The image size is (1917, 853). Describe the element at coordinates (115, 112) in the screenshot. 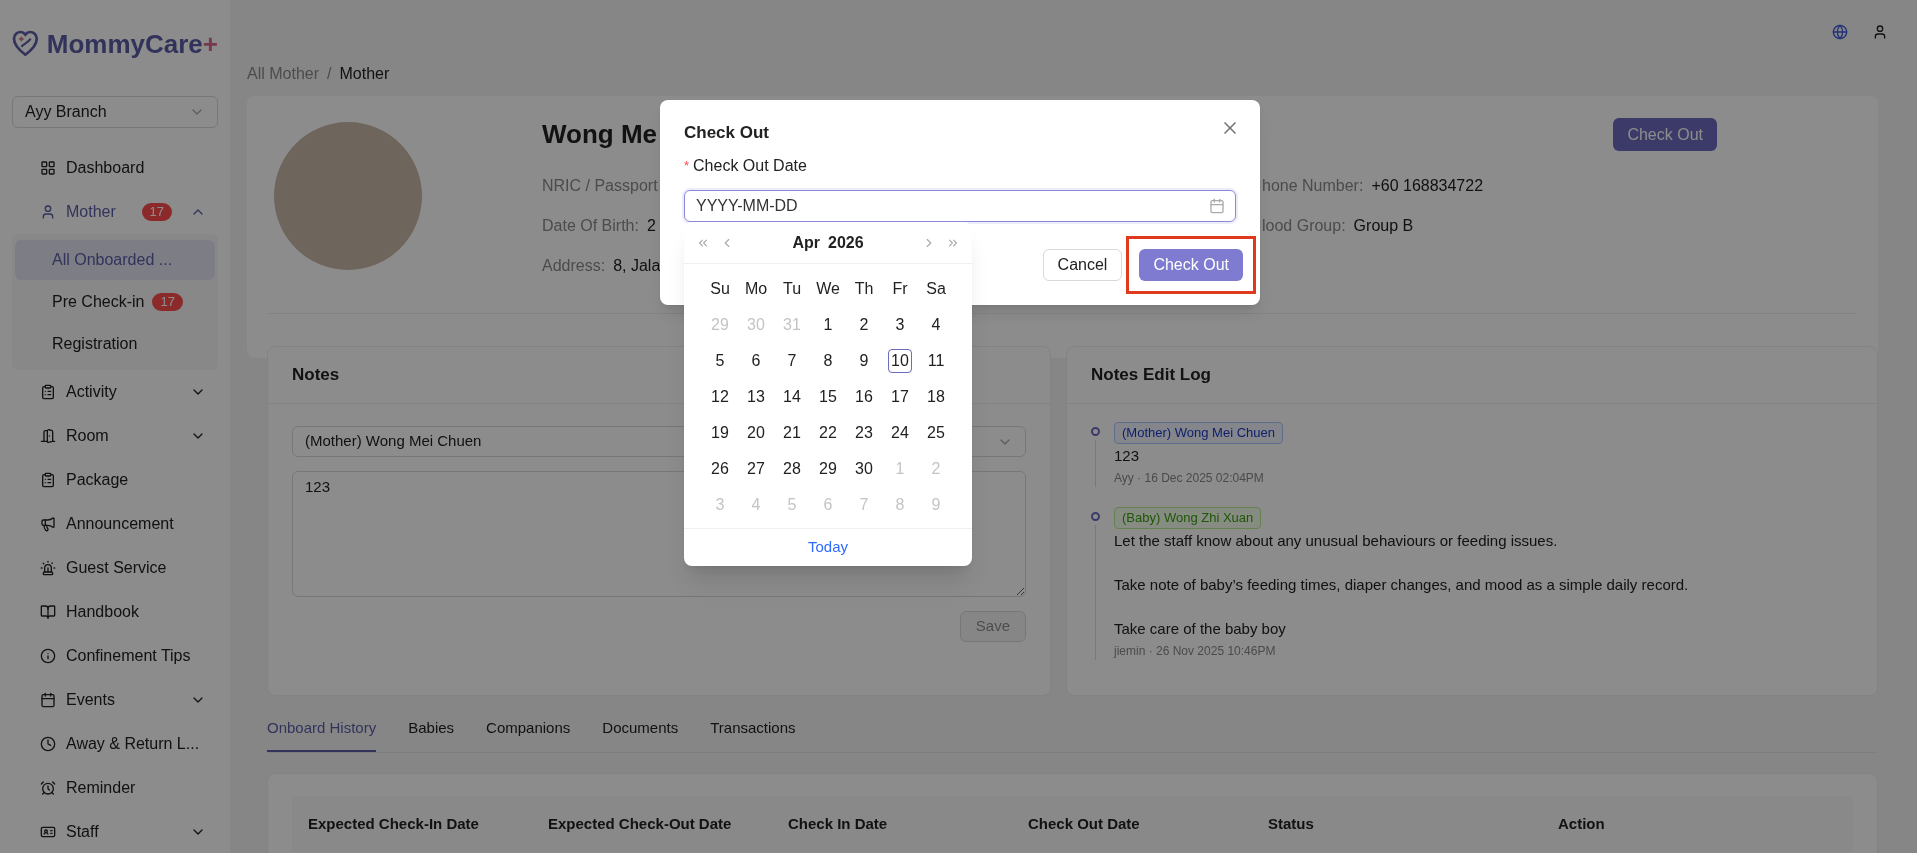

I see `branch-select: Ayy Branch` at that location.